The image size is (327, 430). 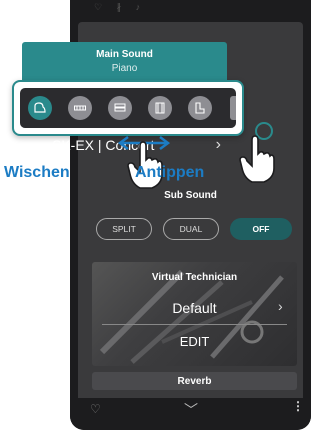 What do you see at coordinates (194, 324) in the screenshot?
I see `divider` at bounding box center [194, 324].